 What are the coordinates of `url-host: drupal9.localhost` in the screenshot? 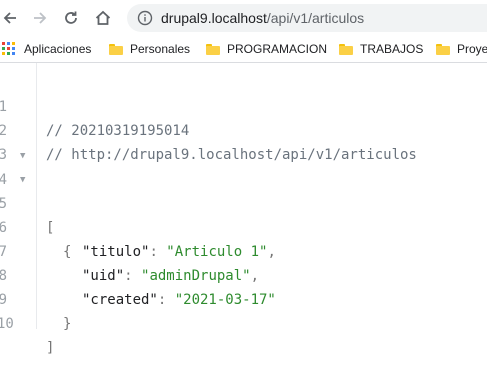 It's located at (214, 18).